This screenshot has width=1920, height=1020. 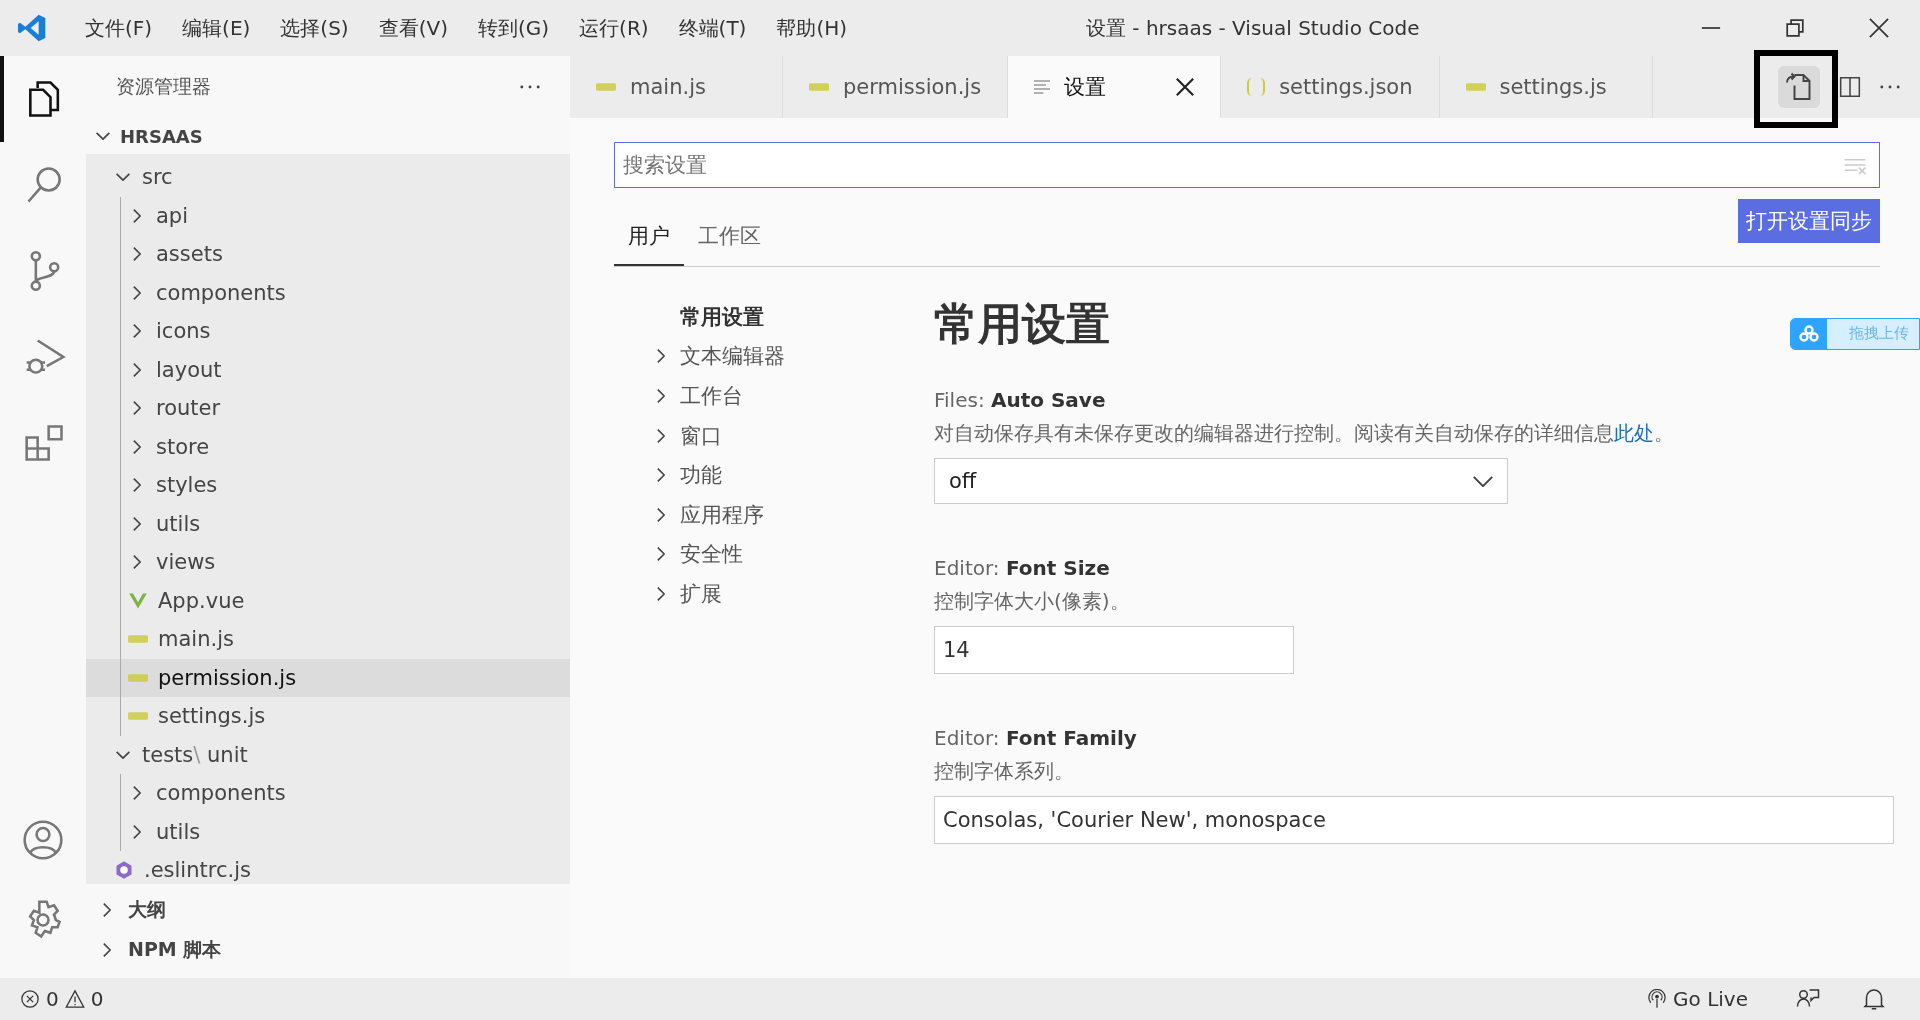 What do you see at coordinates (328, 867) in the screenshot?
I see `tree-item: .eslintrc.js` at bounding box center [328, 867].